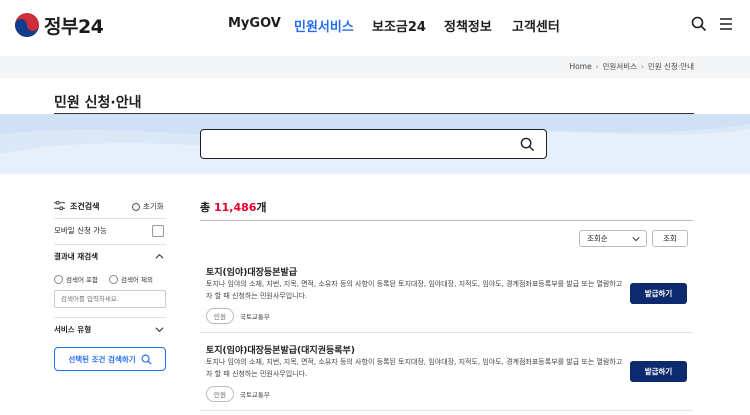 The image size is (750, 415). I want to click on logo-text: 정부24, so click(74, 26).